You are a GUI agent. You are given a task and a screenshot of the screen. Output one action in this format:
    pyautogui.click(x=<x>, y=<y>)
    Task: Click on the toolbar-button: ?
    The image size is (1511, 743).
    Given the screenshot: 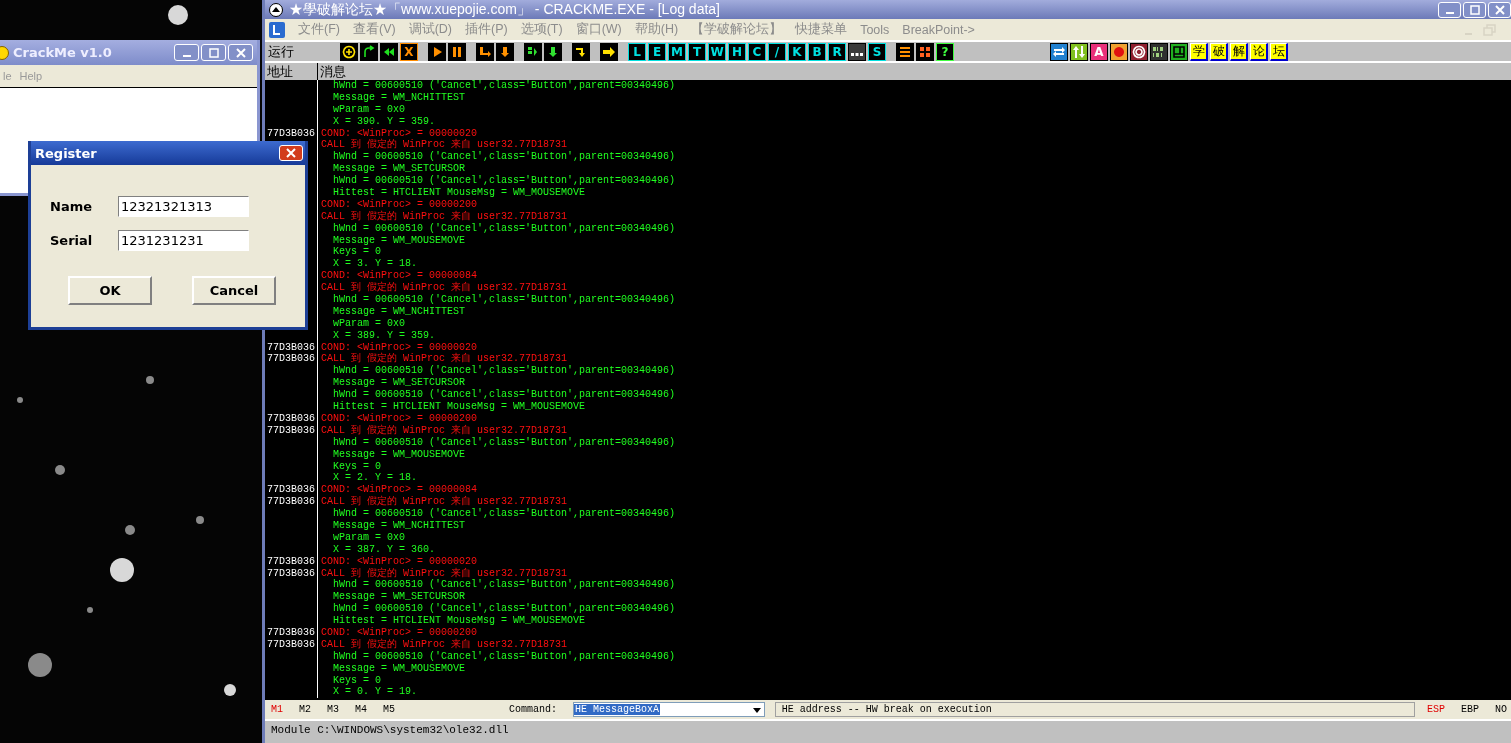 What is the action you would take?
    pyautogui.click(x=945, y=51)
    